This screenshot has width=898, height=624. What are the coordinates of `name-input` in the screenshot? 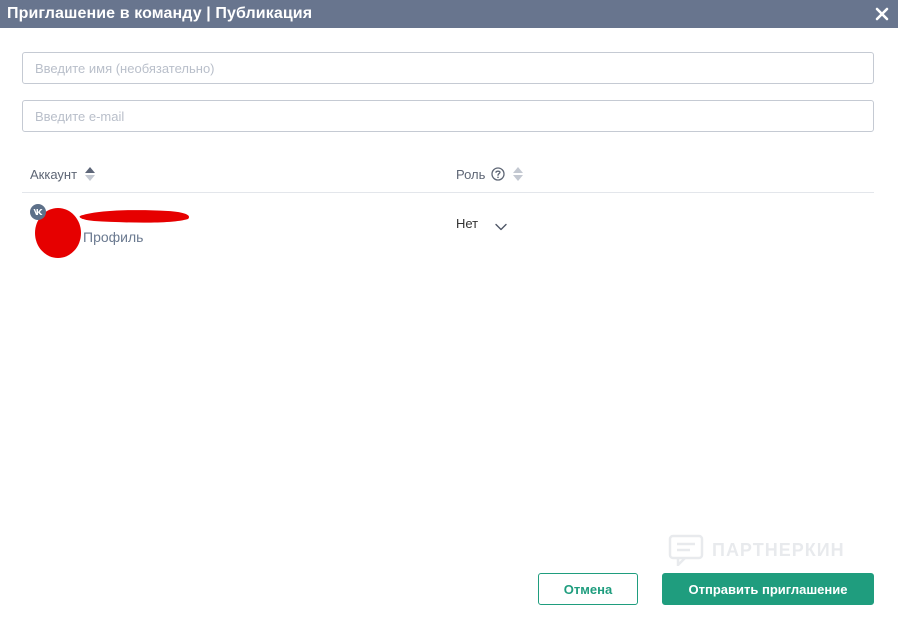 It's located at (448, 68).